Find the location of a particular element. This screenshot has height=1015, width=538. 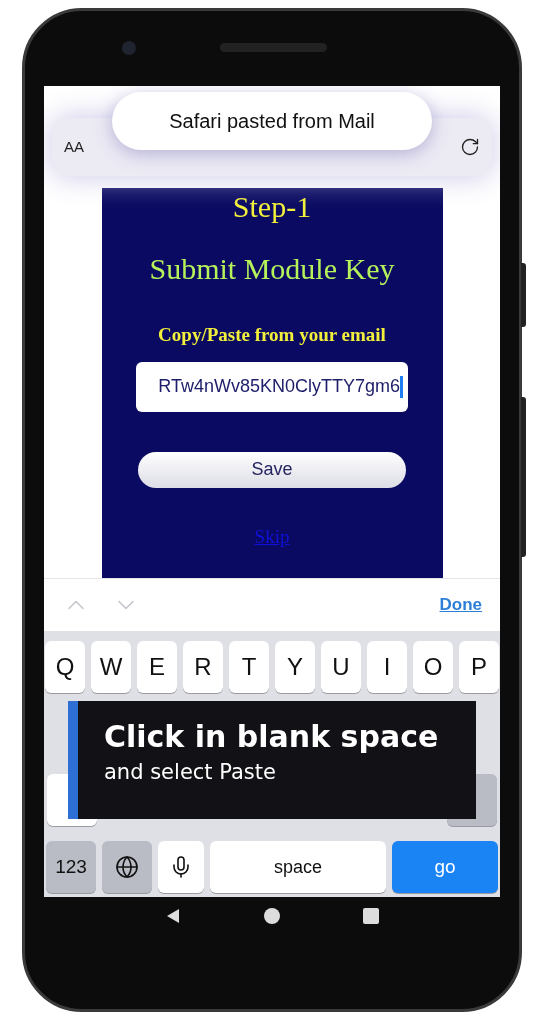

callout-title: Click in blank space is located at coordinates (272, 736).